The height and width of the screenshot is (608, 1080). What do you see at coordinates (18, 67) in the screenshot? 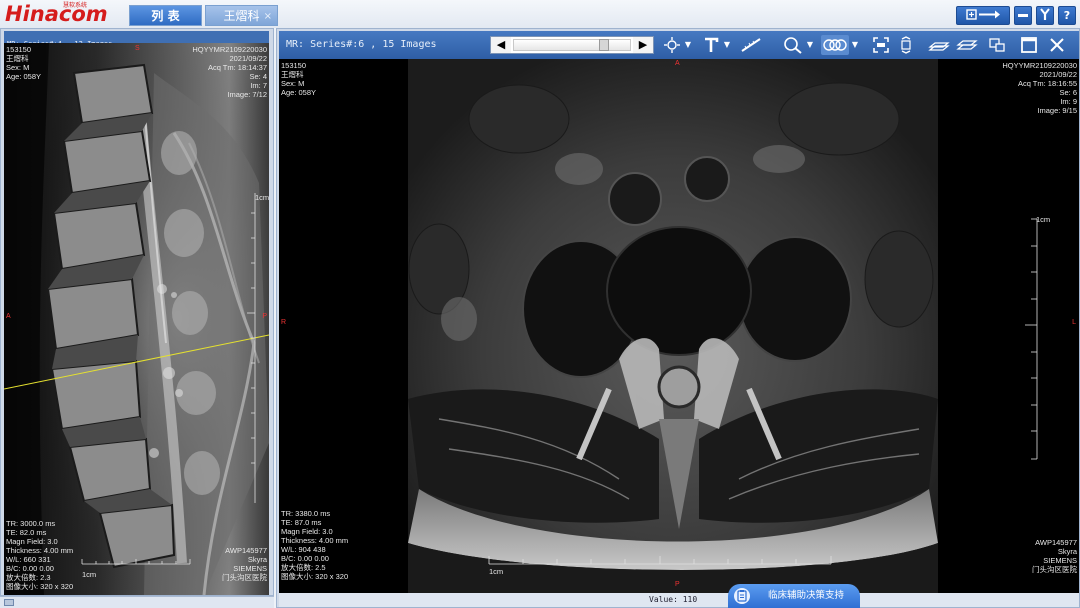
I see `left-patient-sex: Sex: M` at bounding box center [18, 67].